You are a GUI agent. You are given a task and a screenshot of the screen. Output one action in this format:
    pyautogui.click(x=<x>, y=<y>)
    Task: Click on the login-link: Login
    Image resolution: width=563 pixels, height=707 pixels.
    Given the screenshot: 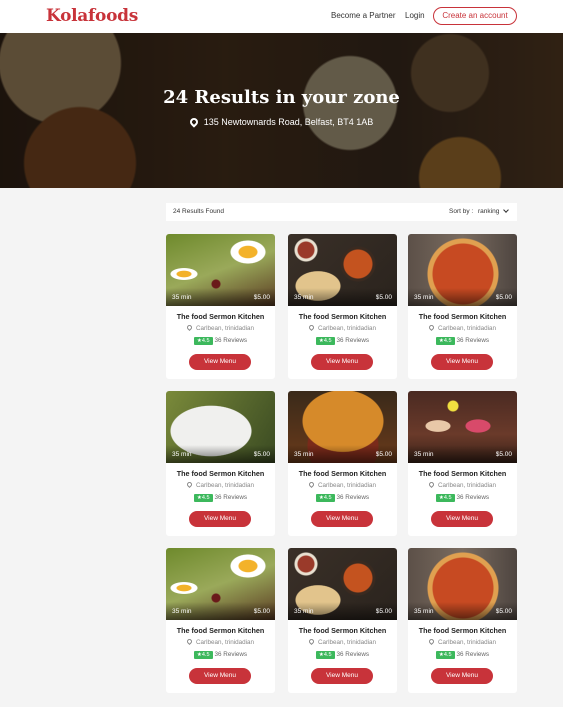 What is the action you would take?
    pyautogui.click(x=415, y=15)
    